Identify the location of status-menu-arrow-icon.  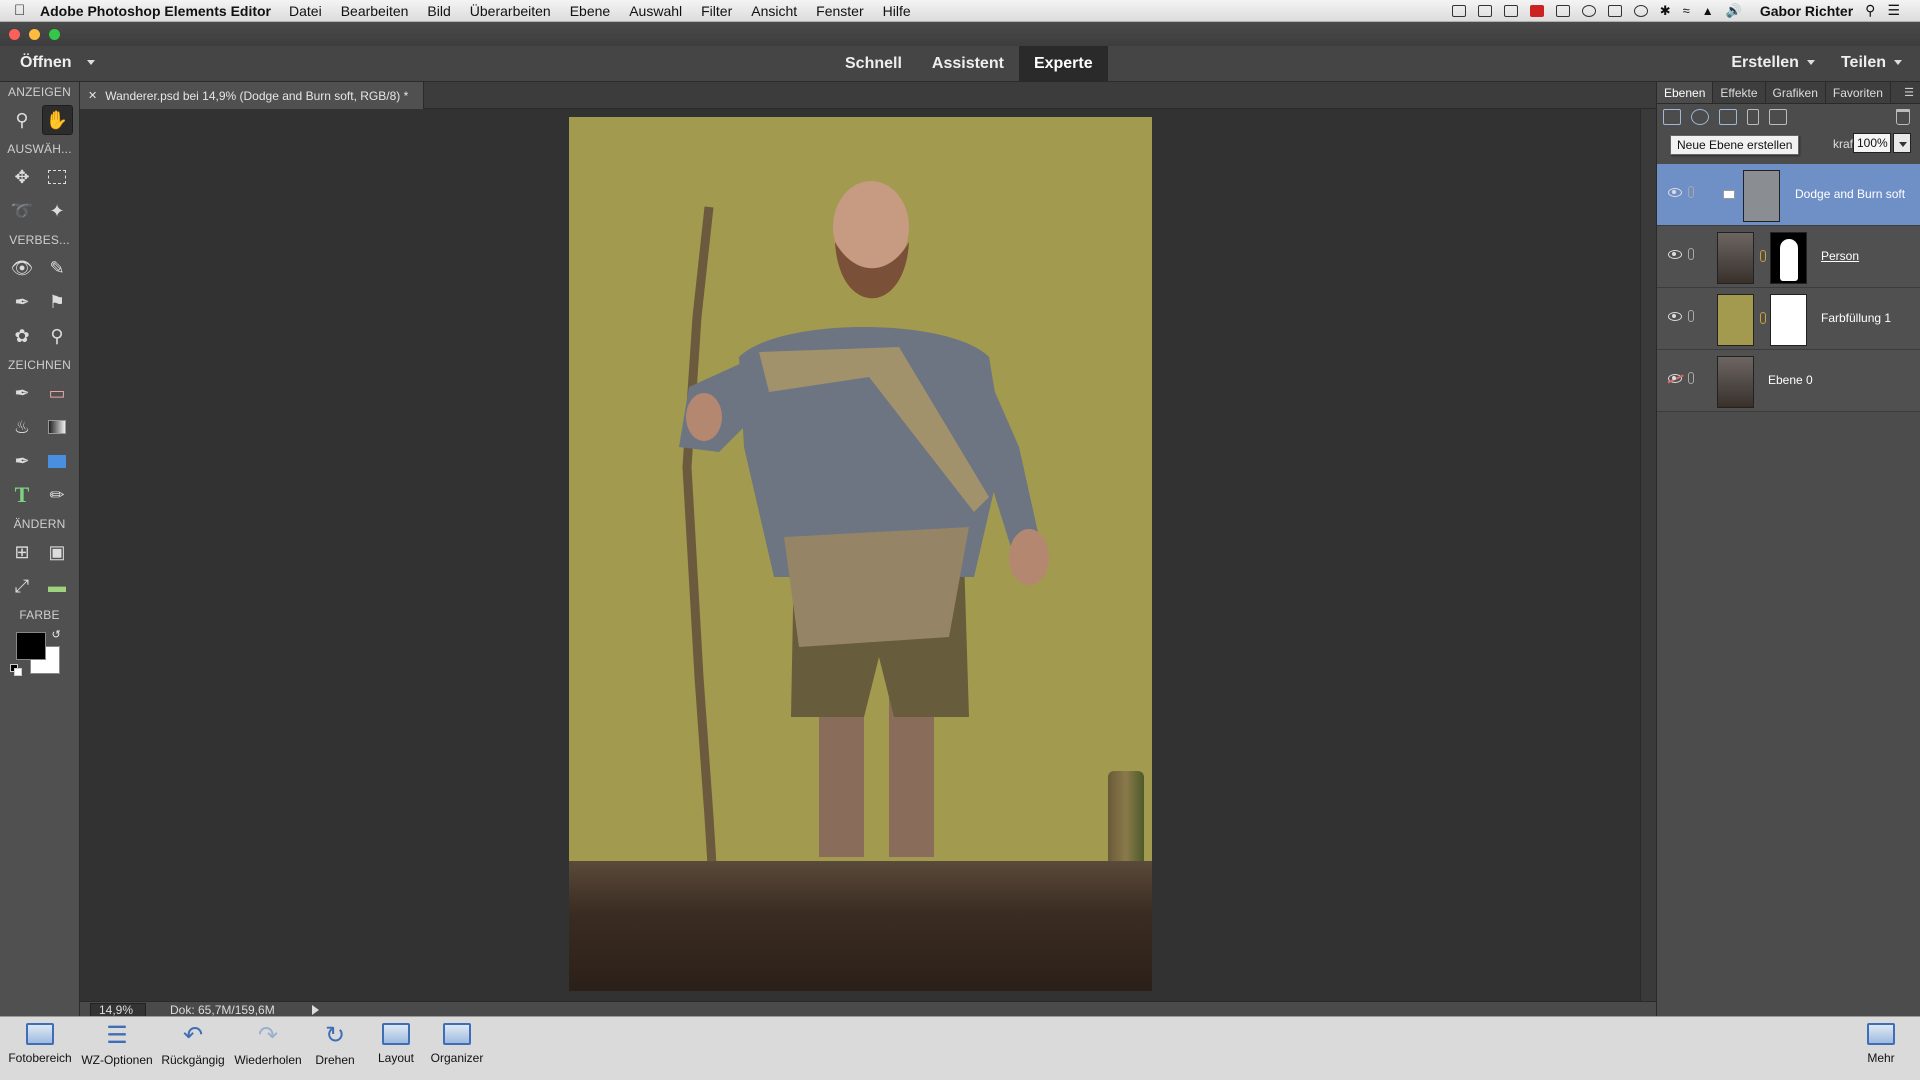
(315, 1010).